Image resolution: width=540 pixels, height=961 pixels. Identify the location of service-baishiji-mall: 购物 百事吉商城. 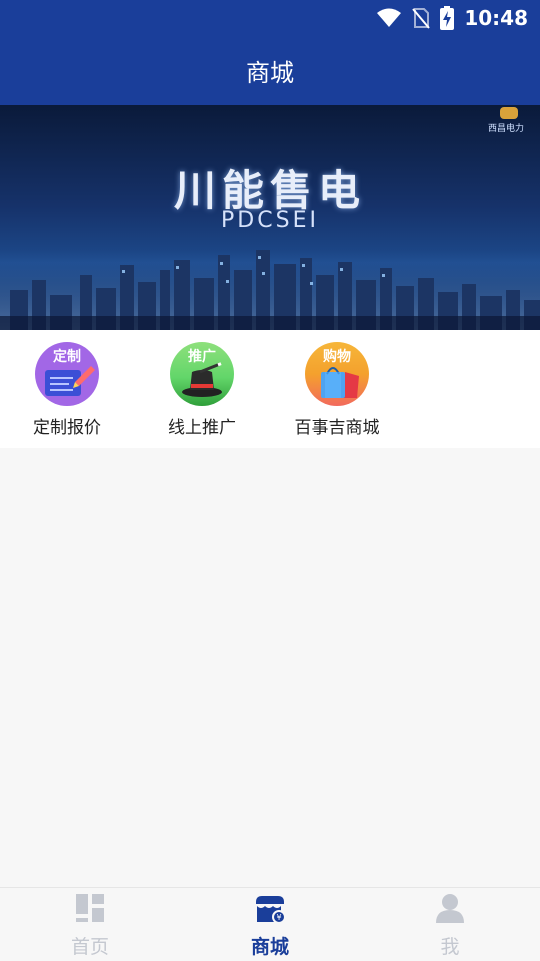
(337, 390).